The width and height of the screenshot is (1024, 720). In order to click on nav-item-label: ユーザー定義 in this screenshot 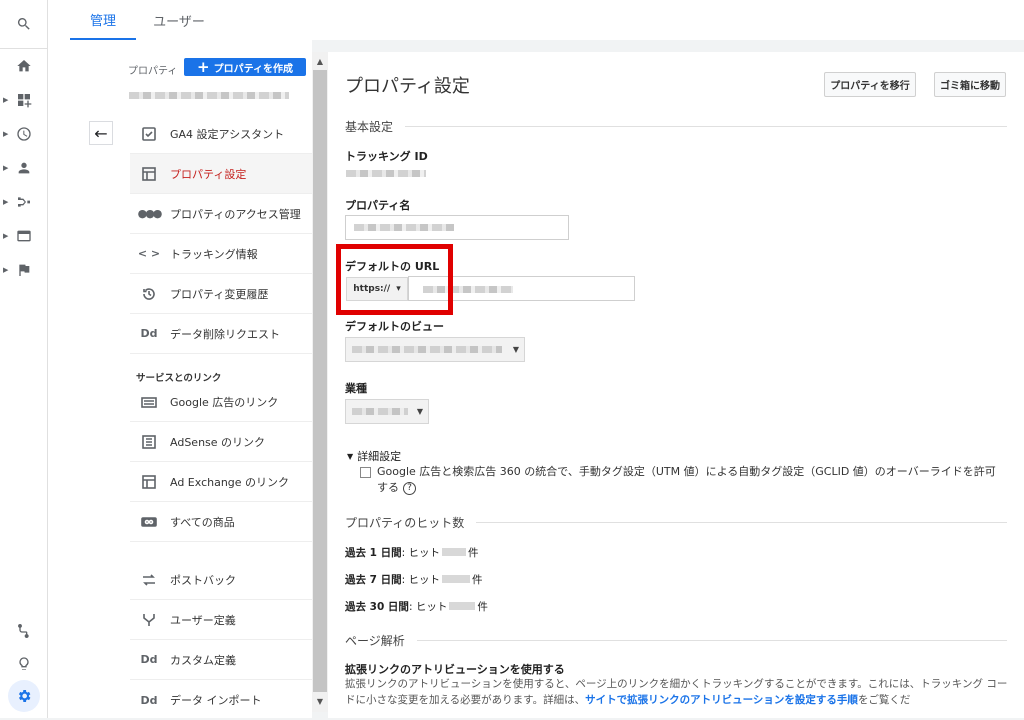, I will do `click(203, 620)`.